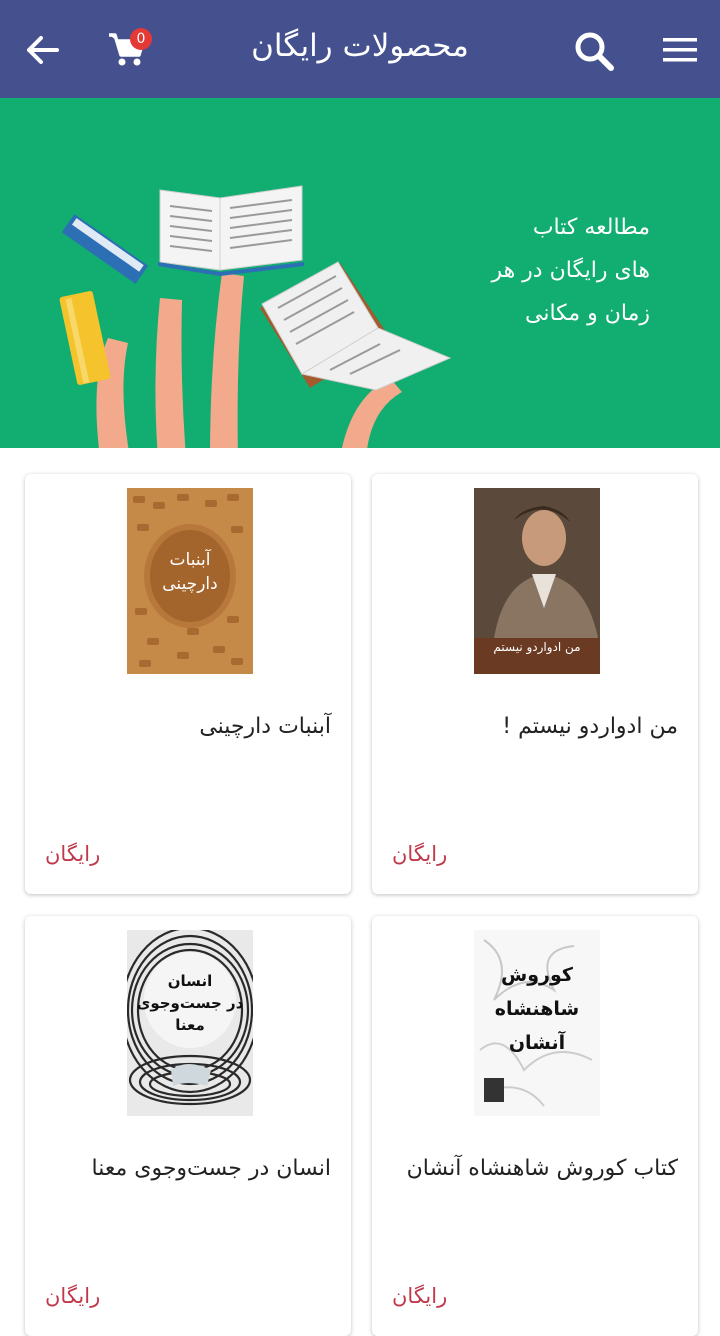 The image size is (720, 1336). I want to click on product-title: انسان در جست‌وجوی معنا, so click(186, 1169).